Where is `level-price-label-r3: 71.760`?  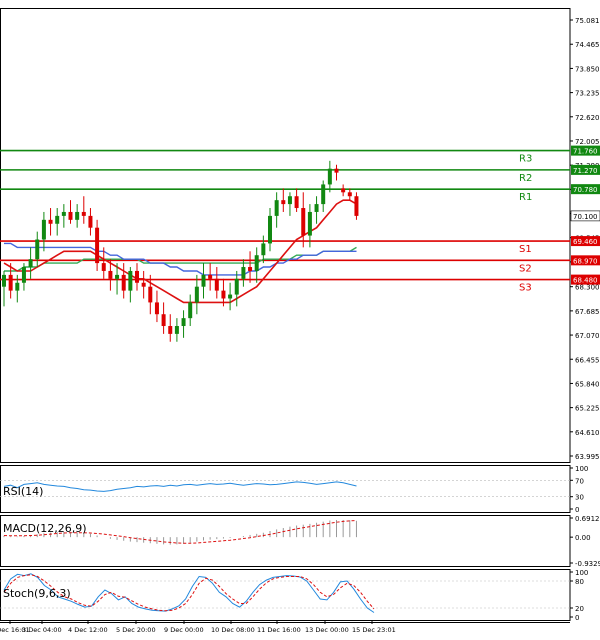 level-price-label-r3: 71.760 is located at coordinates (585, 152).